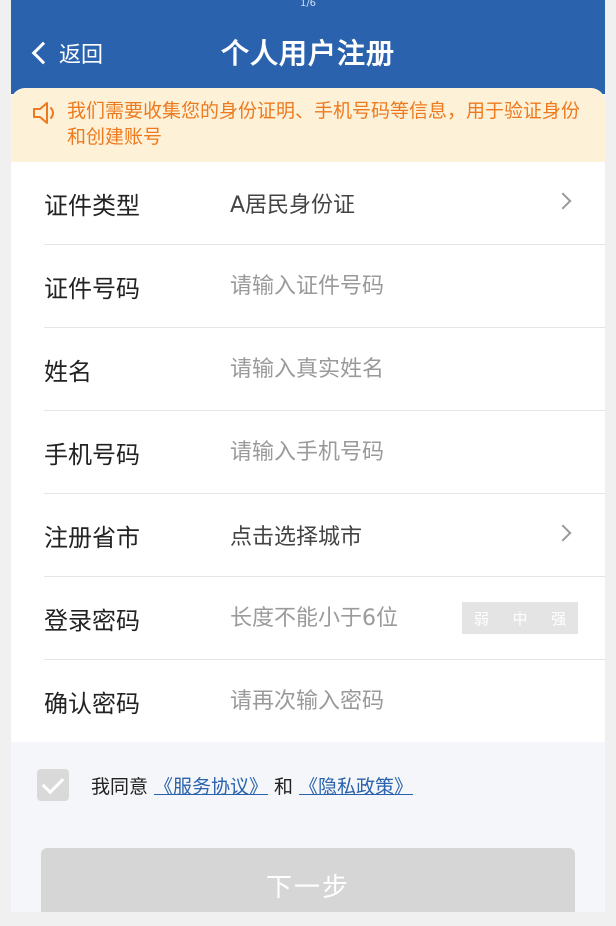 Image resolution: width=616 pixels, height=926 pixels. I want to click on city-label: 注册省市, so click(92, 537).